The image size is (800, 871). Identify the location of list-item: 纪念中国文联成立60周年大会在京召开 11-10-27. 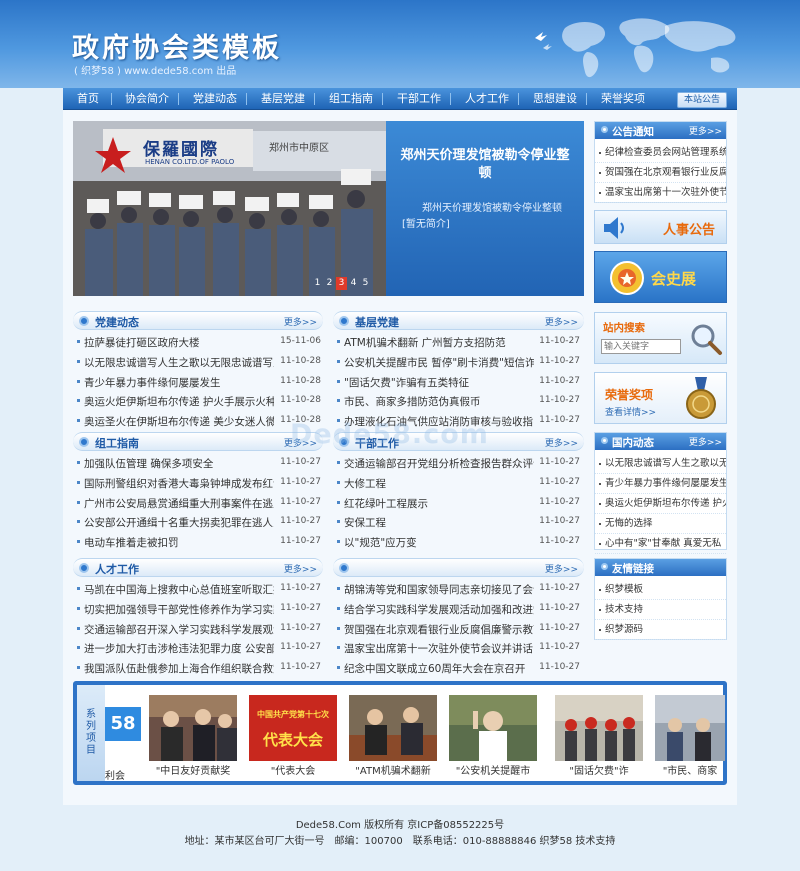
(456, 668).